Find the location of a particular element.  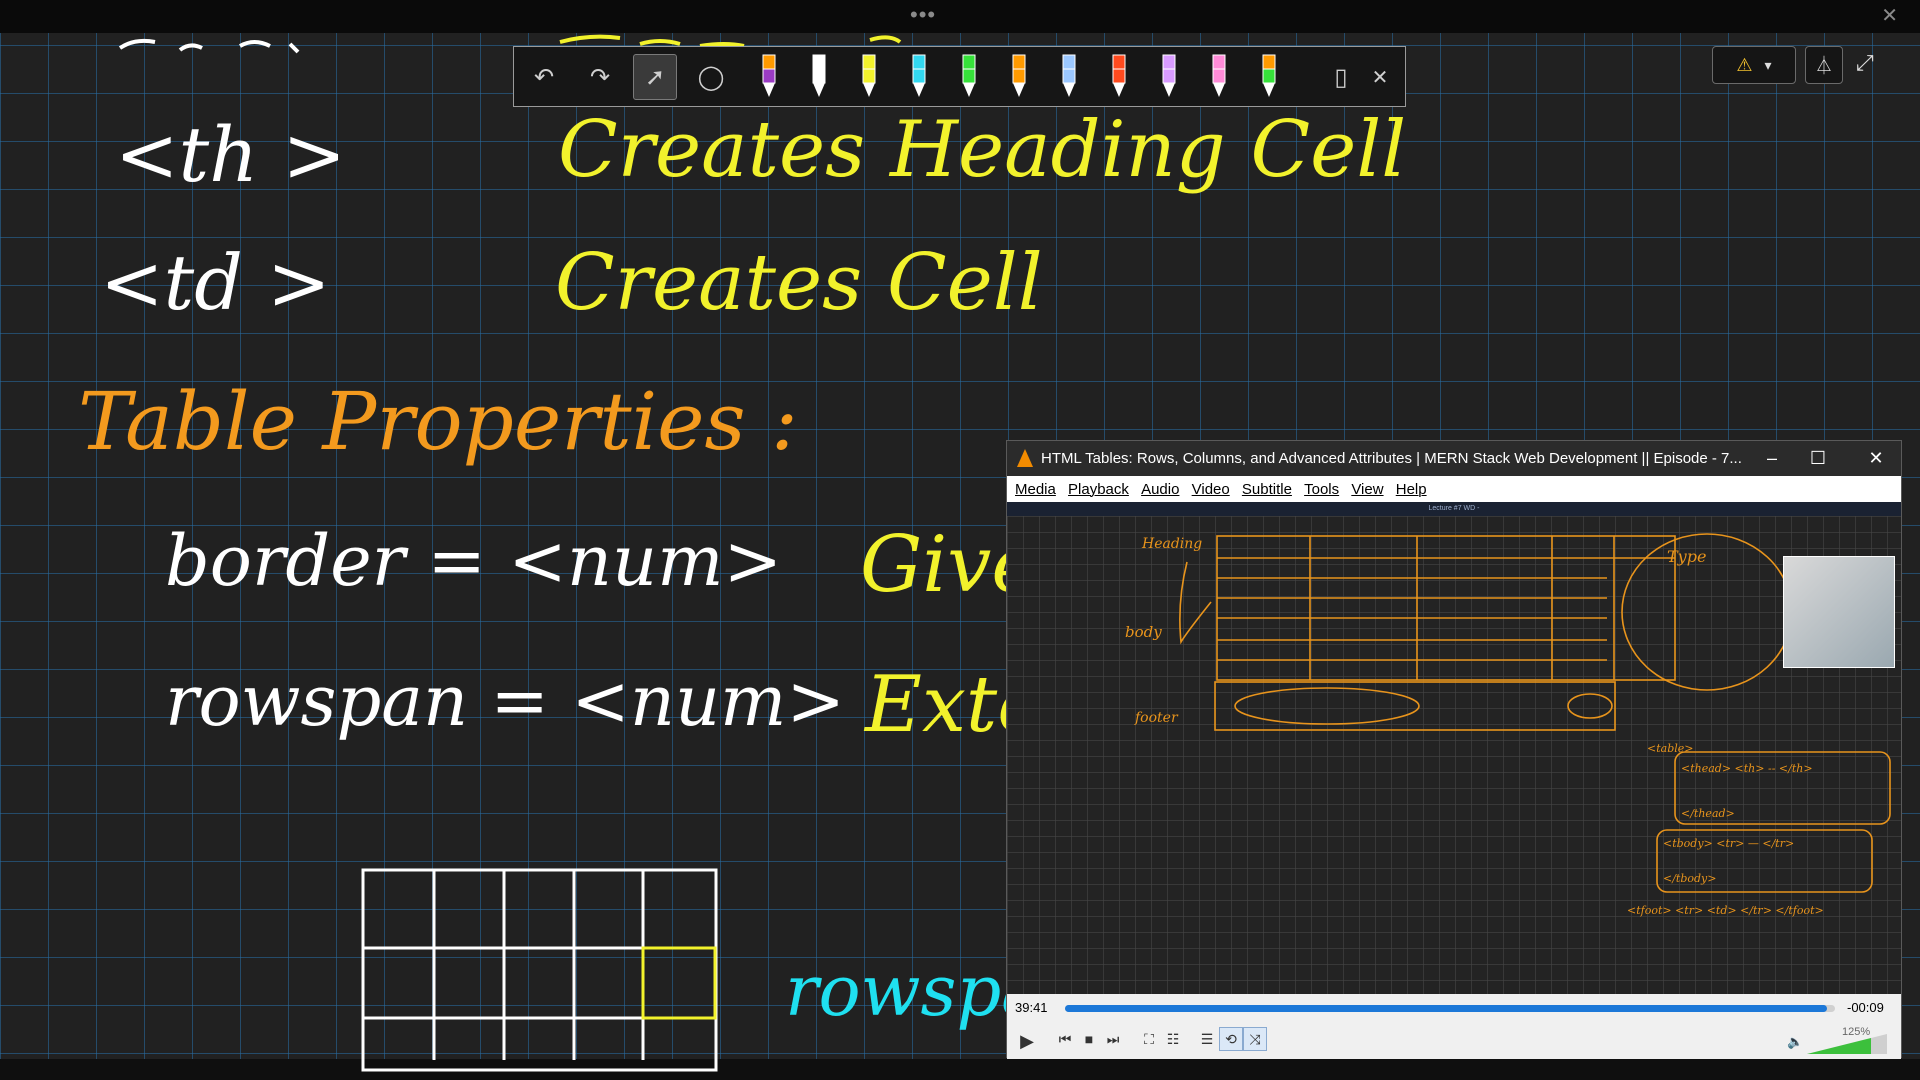

warning-pen-icon: ⚠ is located at coordinates (1744, 64).